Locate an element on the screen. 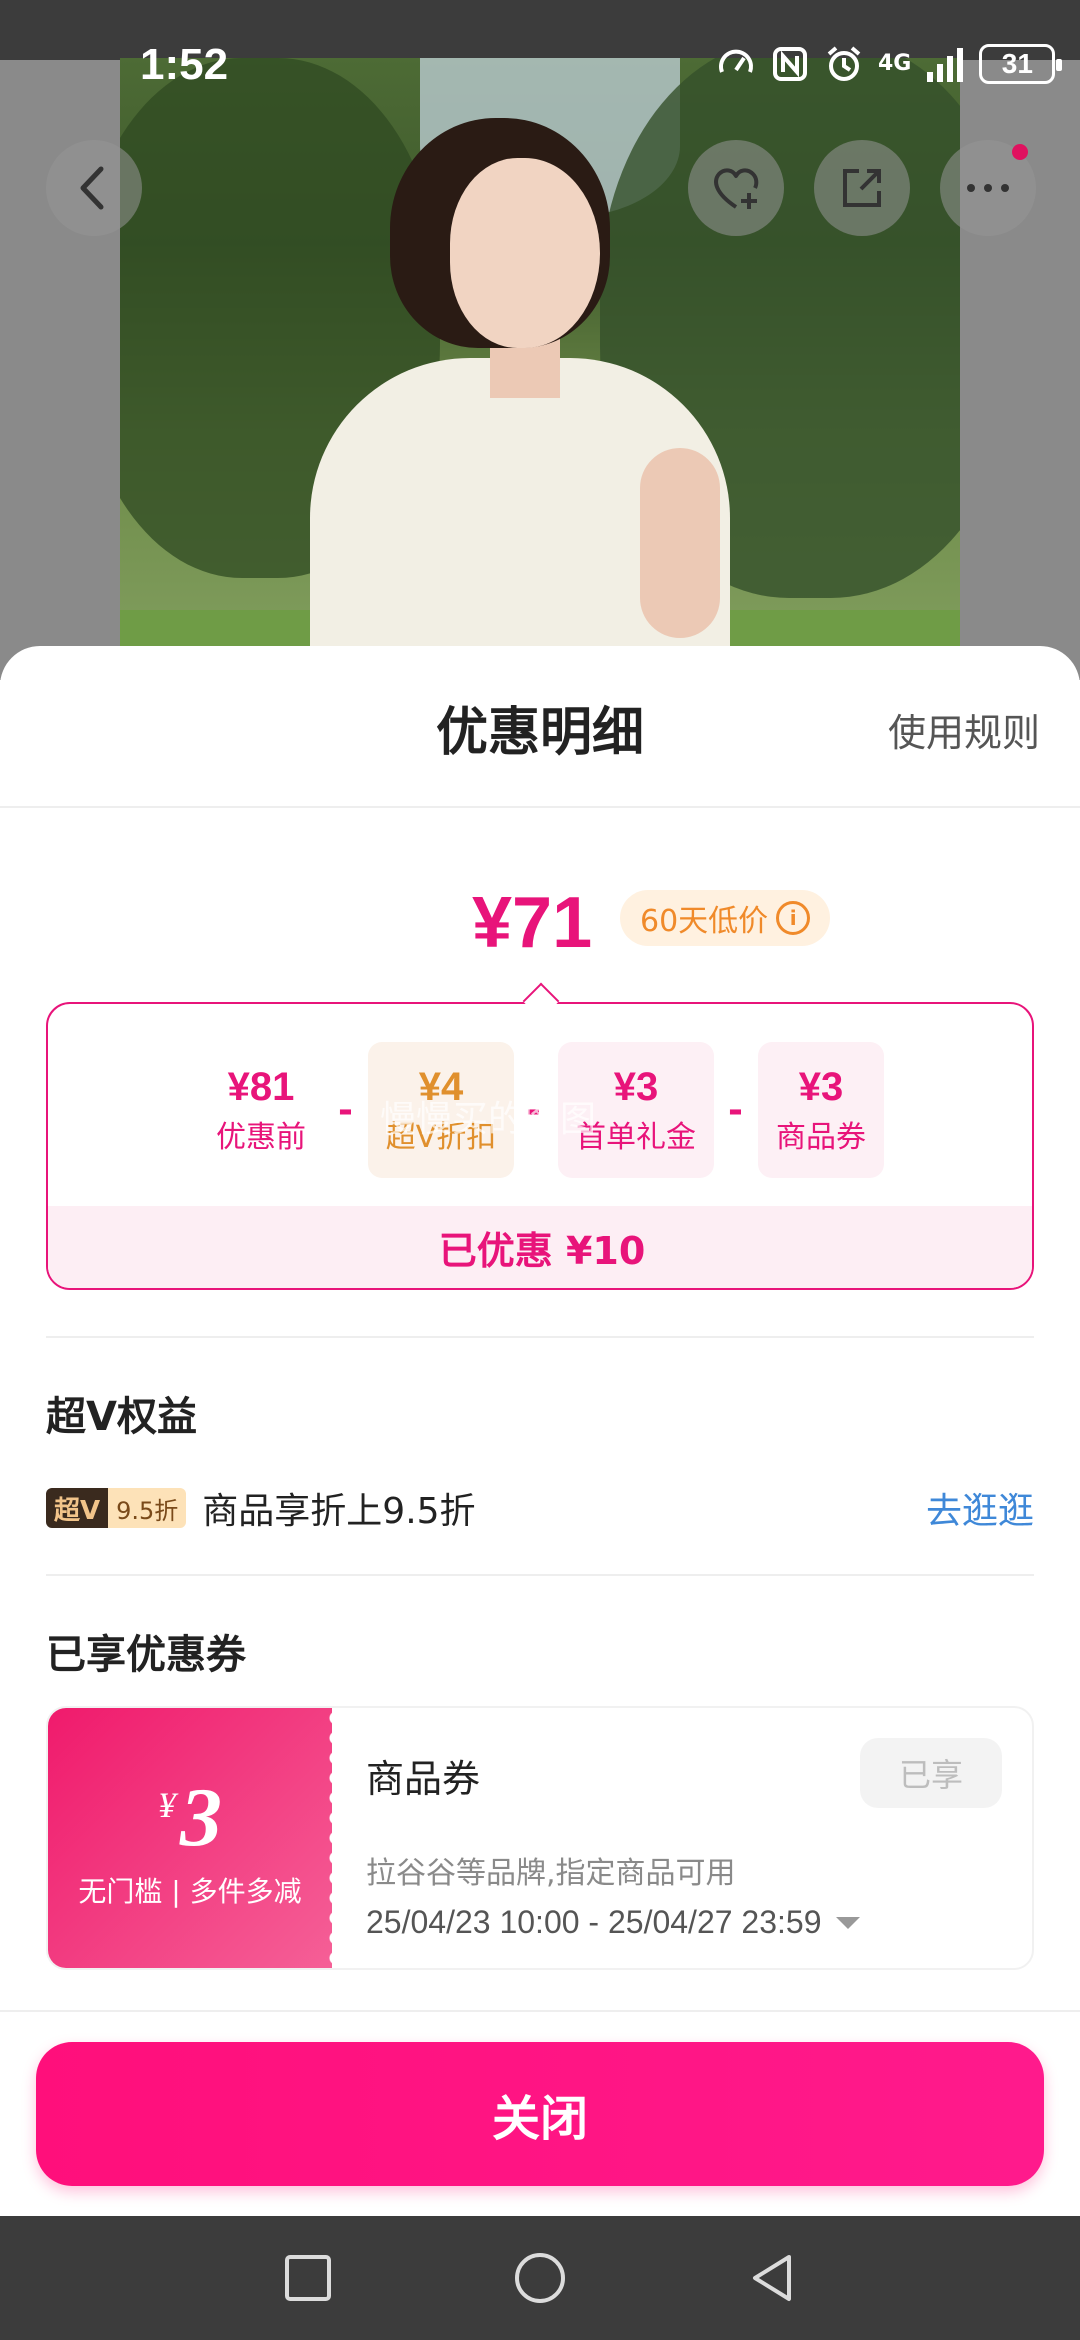 The width and height of the screenshot is (1080, 2340). coupons-section-title: 已享优惠券 is located at coordinates (146, 1655).